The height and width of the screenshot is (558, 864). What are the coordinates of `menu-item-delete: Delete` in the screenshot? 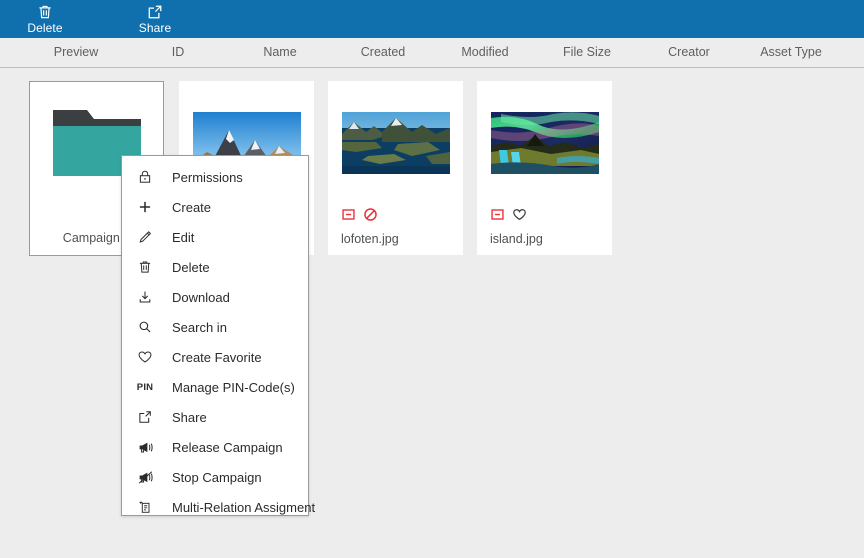 It's located at (215, 267).